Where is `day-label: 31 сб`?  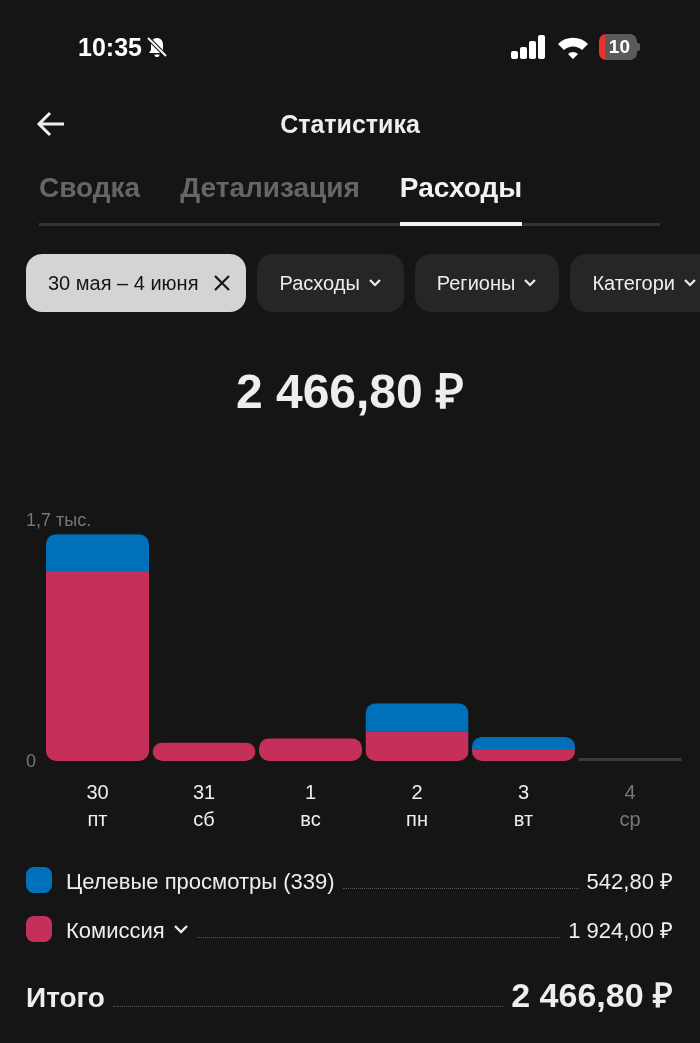 day-label: 31 сб is located at coordinates (204, 805).